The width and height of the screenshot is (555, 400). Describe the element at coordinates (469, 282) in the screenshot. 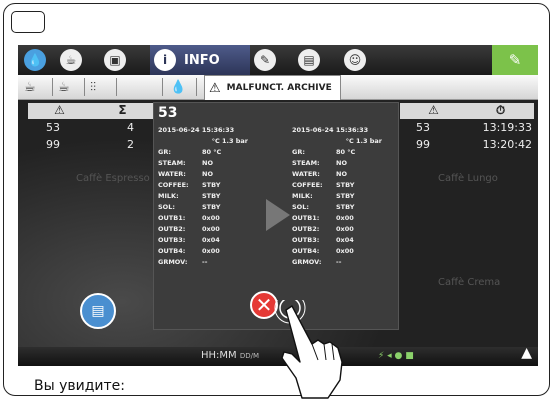

I see `ghost-label: Caffè Crema` at that location.